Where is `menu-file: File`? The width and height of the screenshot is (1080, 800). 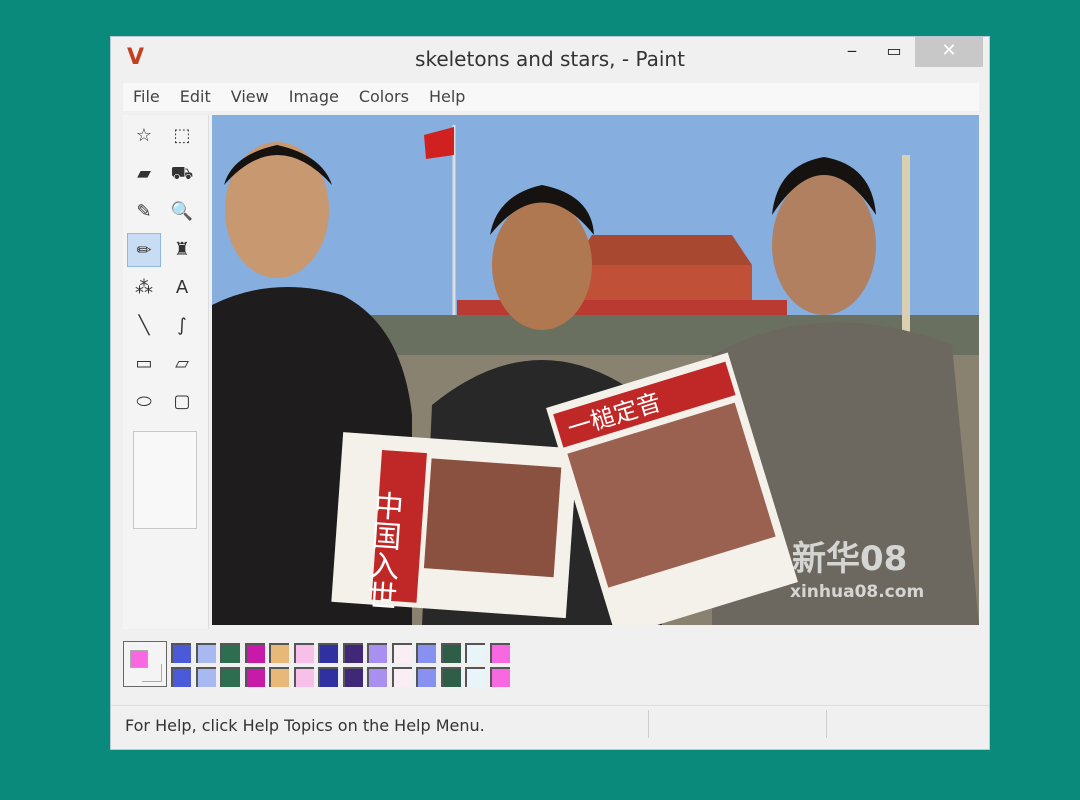
menu-file: File is located at coordinates (146, 97).